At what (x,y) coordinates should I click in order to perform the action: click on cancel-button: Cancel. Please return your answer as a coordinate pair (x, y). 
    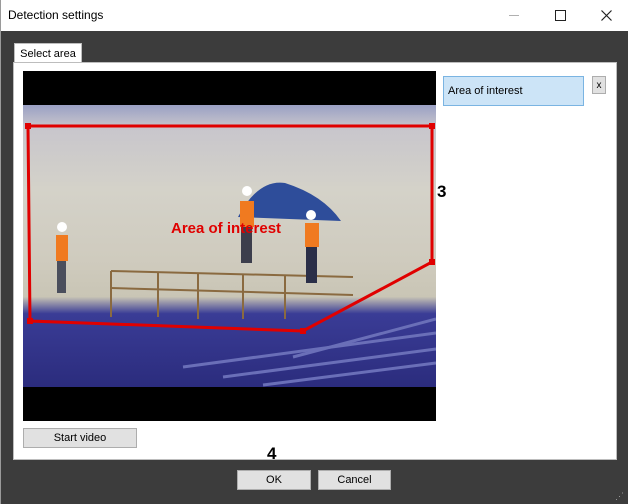
    Looking at the image, I should click on (354, 480).